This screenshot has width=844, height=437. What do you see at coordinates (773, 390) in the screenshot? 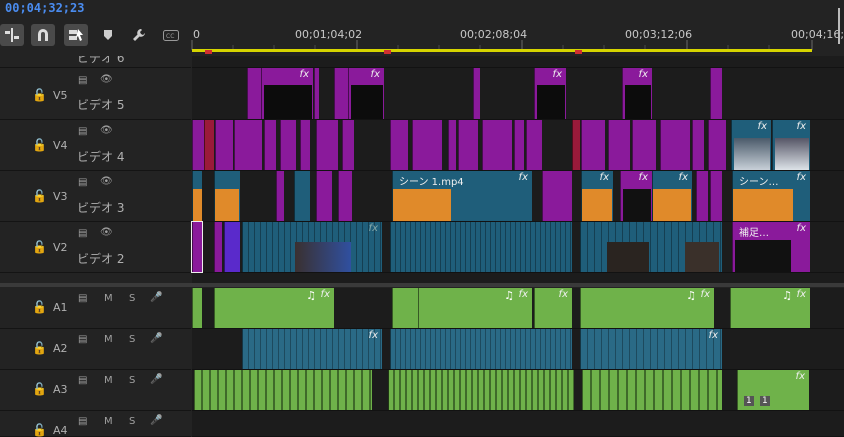
I see `audio-clip: fx 1 1` at bounding box center [773, 390].